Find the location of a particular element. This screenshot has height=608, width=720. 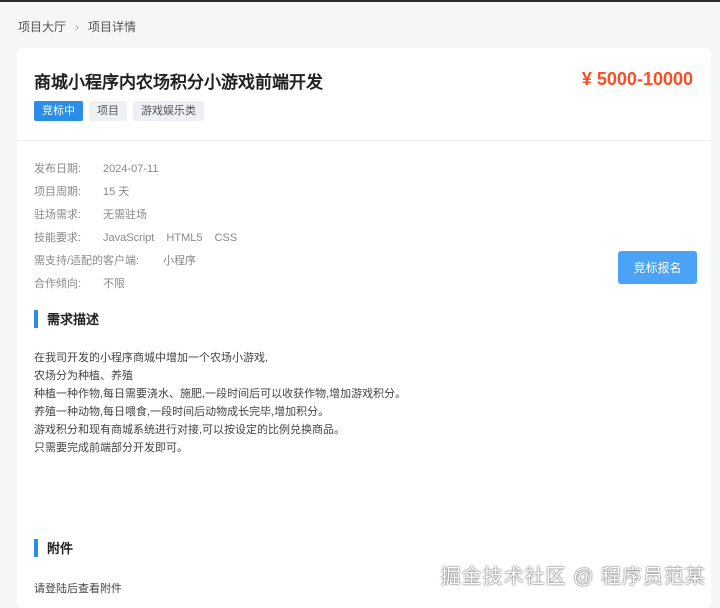

tag-list: 竞标中 项目 游戏娱乐类 is located at coordinates (119, 111).